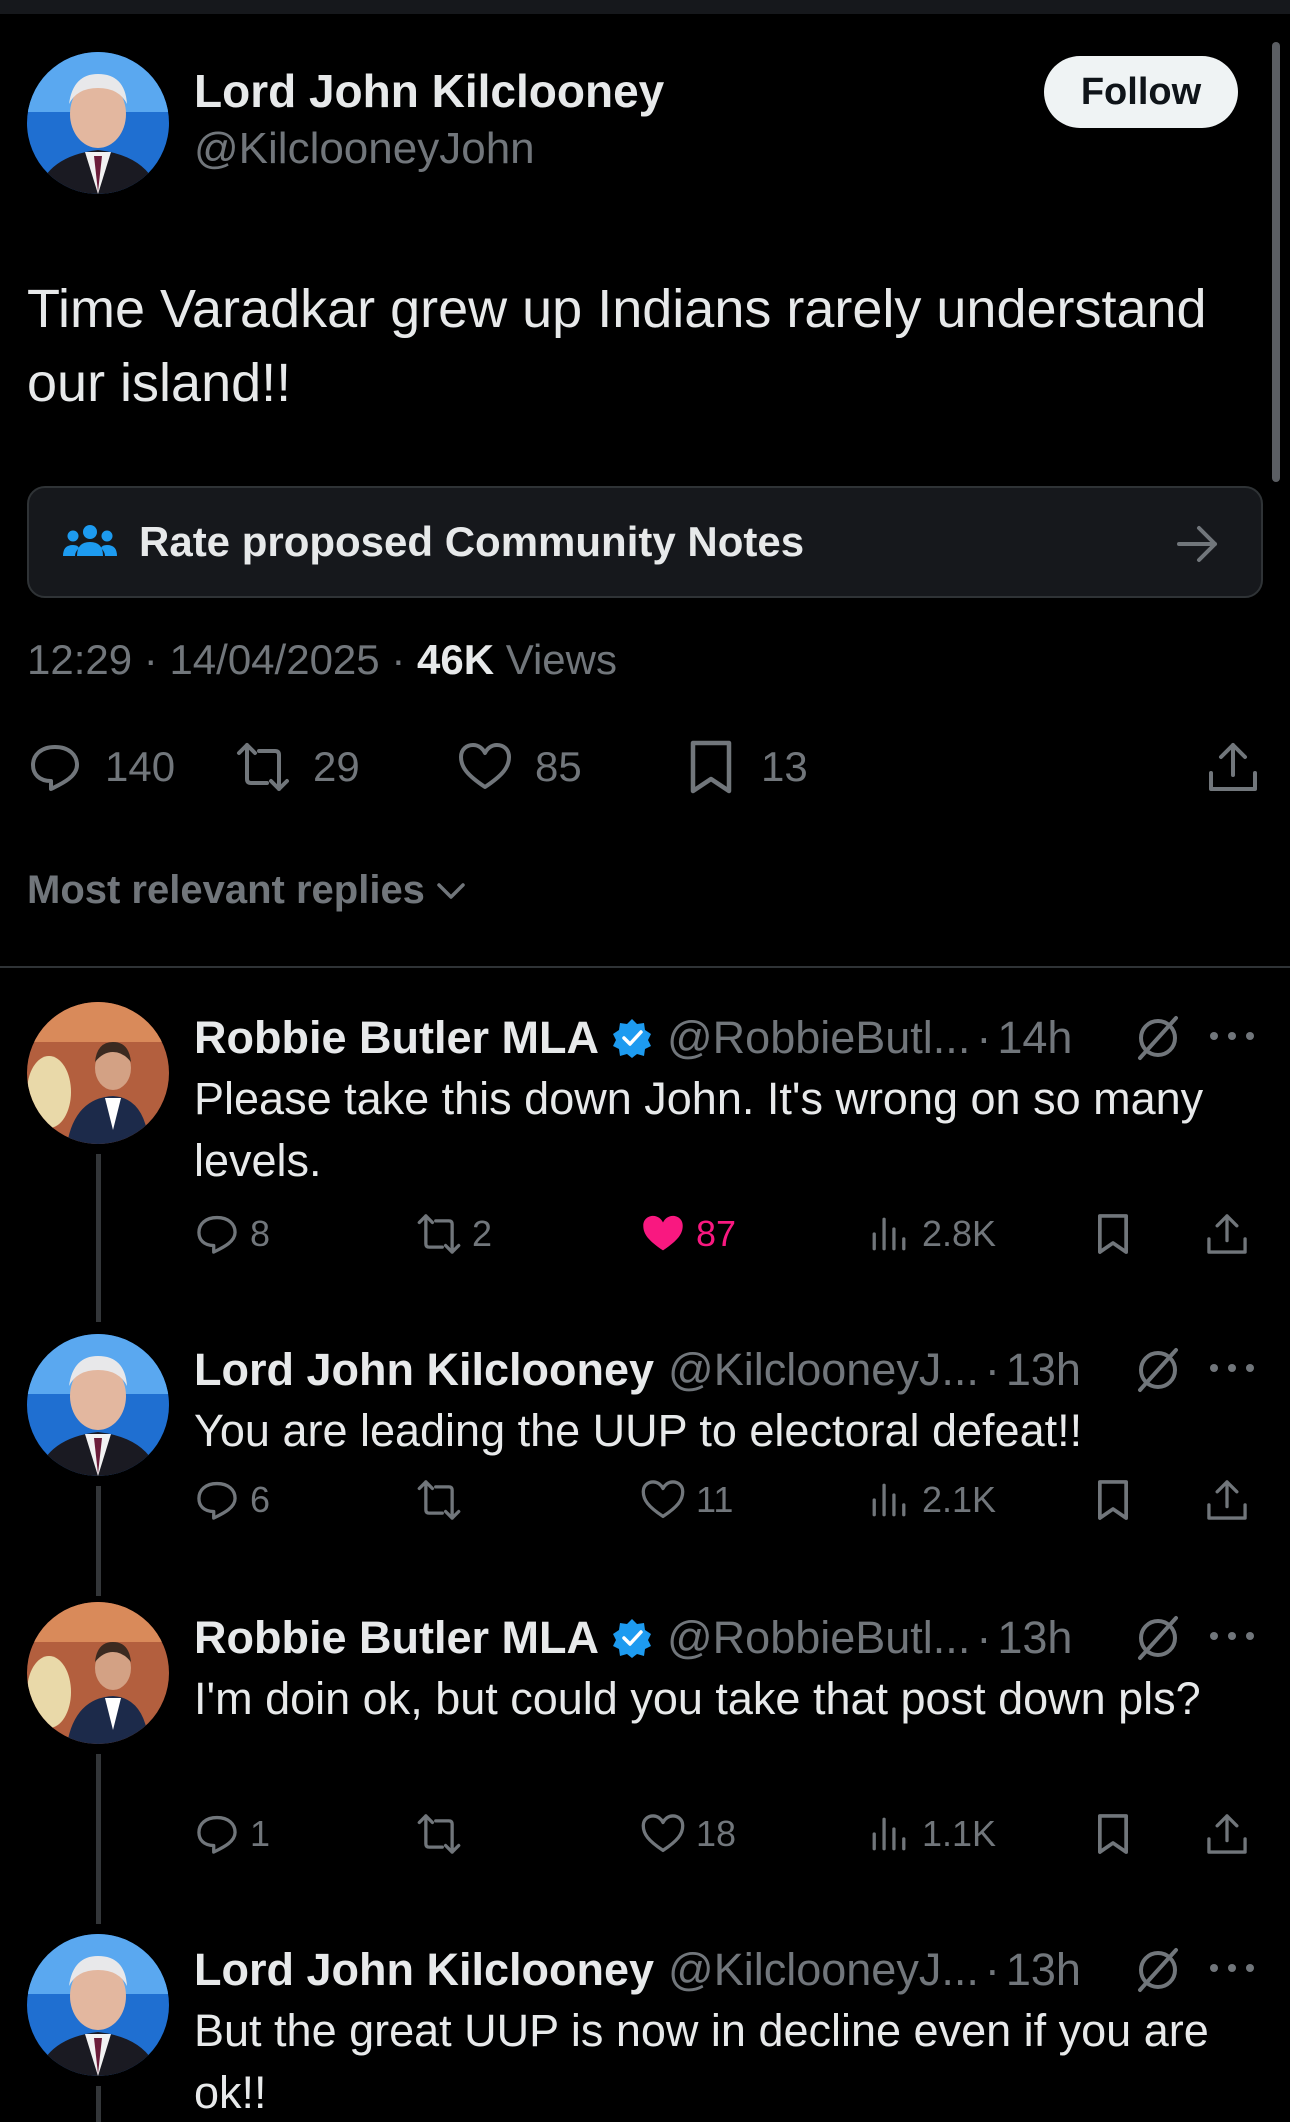 Image resolution: width=1290 pixels, height=2122 pixels. I want to click on like-button: 18, so click(688, 1834).